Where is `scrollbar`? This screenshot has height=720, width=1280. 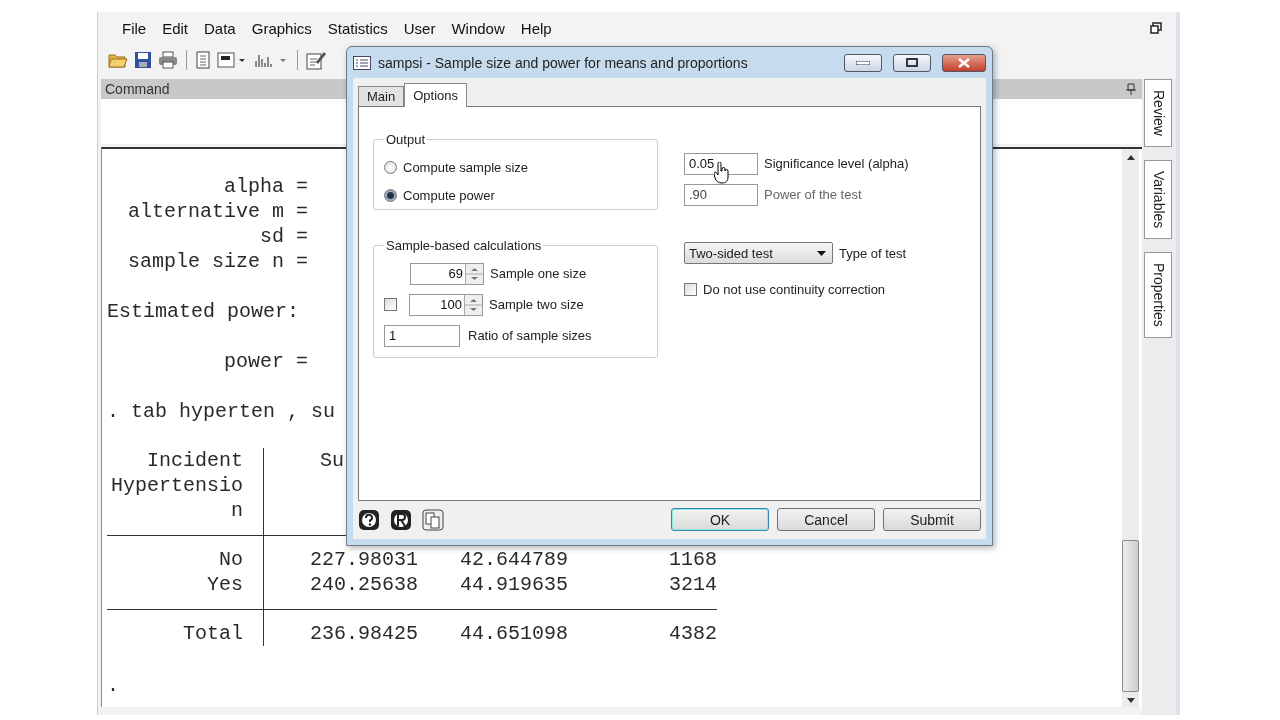
scrollbar is located at coordinates (1130, 428).